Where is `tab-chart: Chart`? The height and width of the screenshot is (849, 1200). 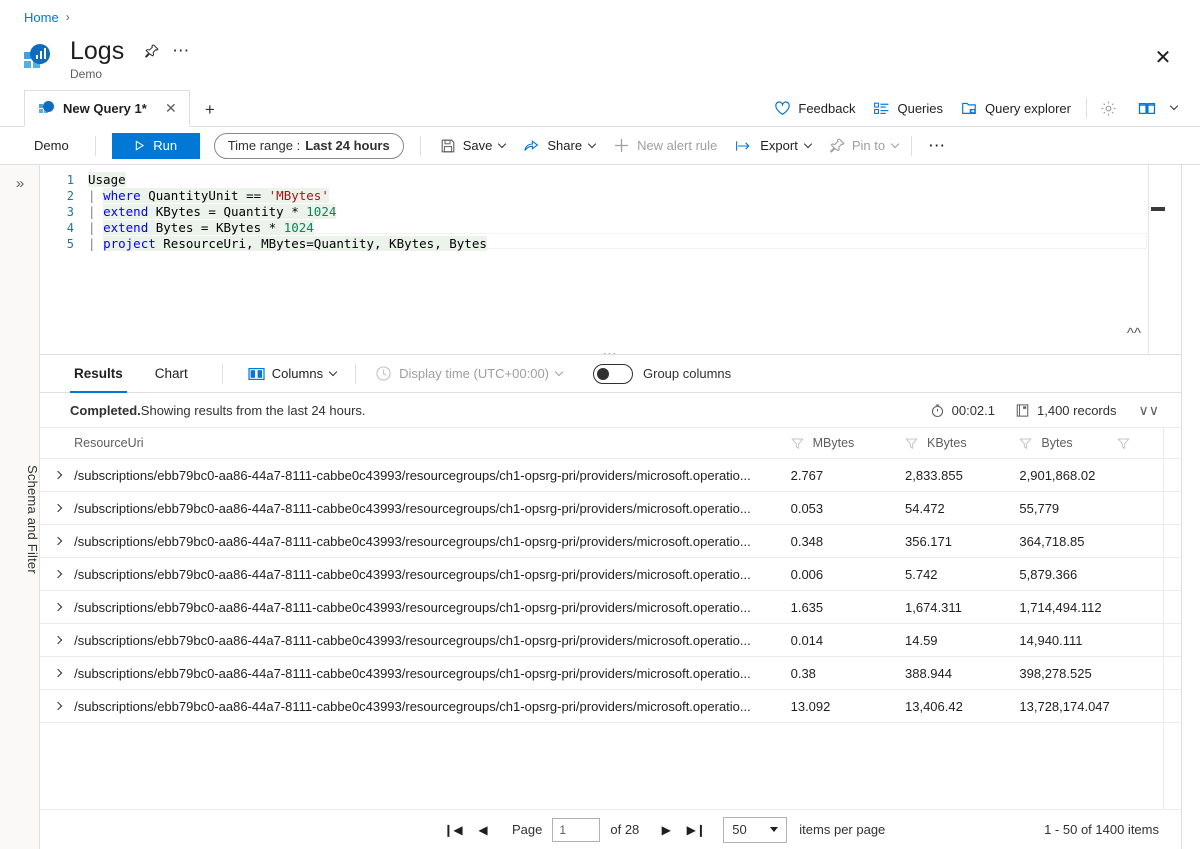 tab-chart: Chart is located at coordinates (171, 374).